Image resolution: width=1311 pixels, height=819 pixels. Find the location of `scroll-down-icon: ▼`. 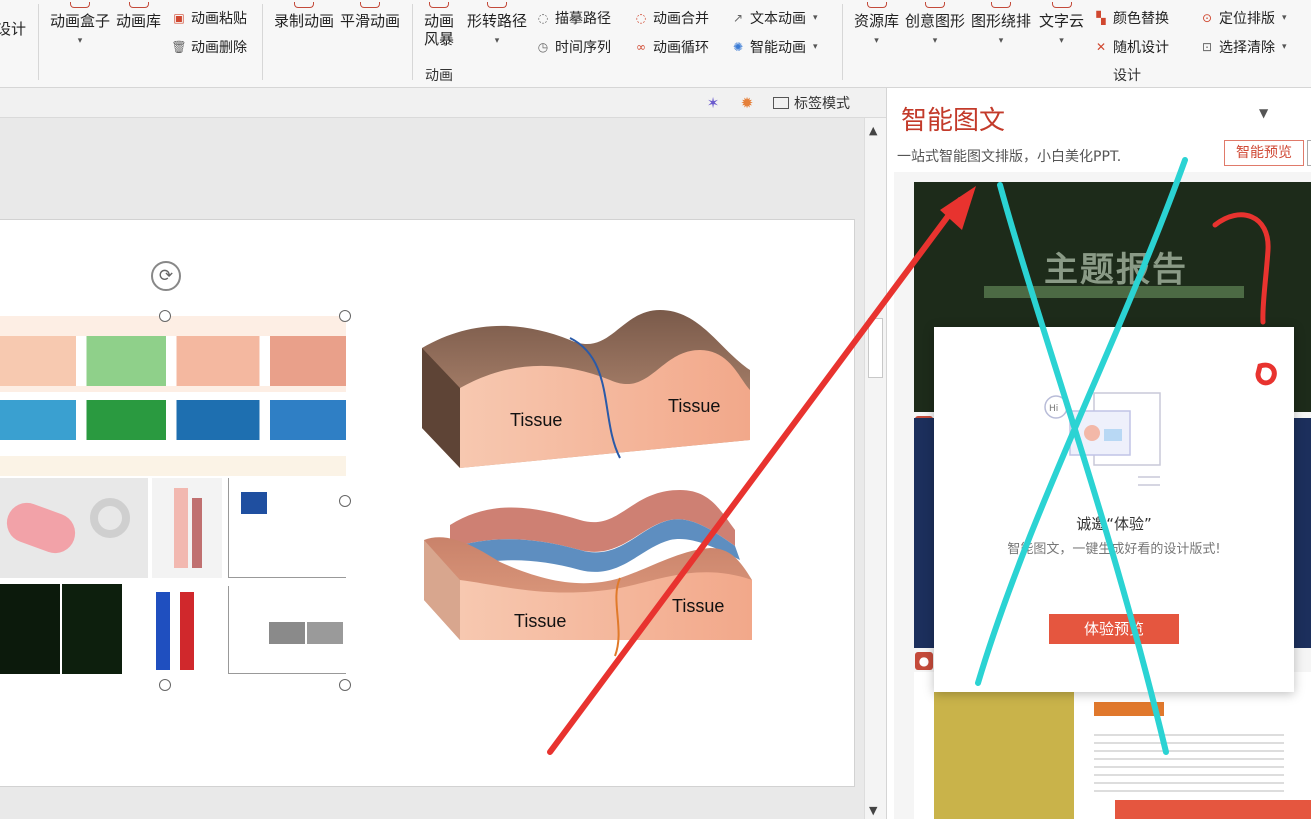

scroll-down-icon: ▼ is located at coordinates (873, 810).